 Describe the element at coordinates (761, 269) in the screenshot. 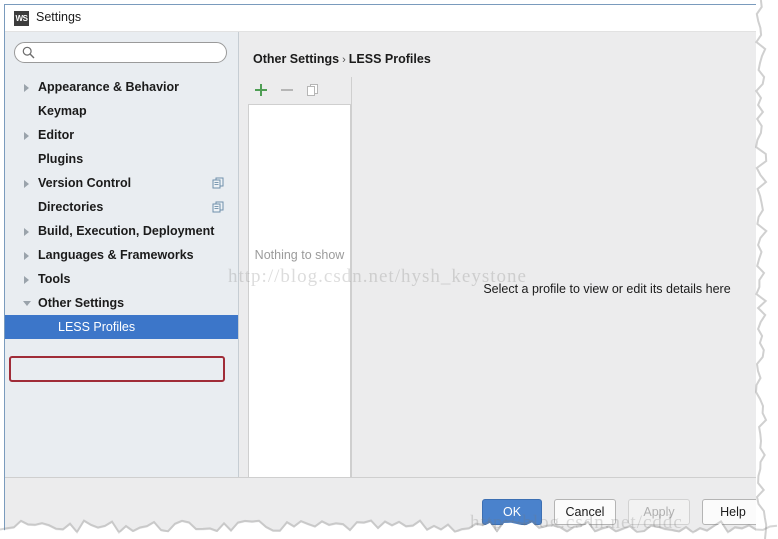

I see `torn-edge-right-shadow` at that location.